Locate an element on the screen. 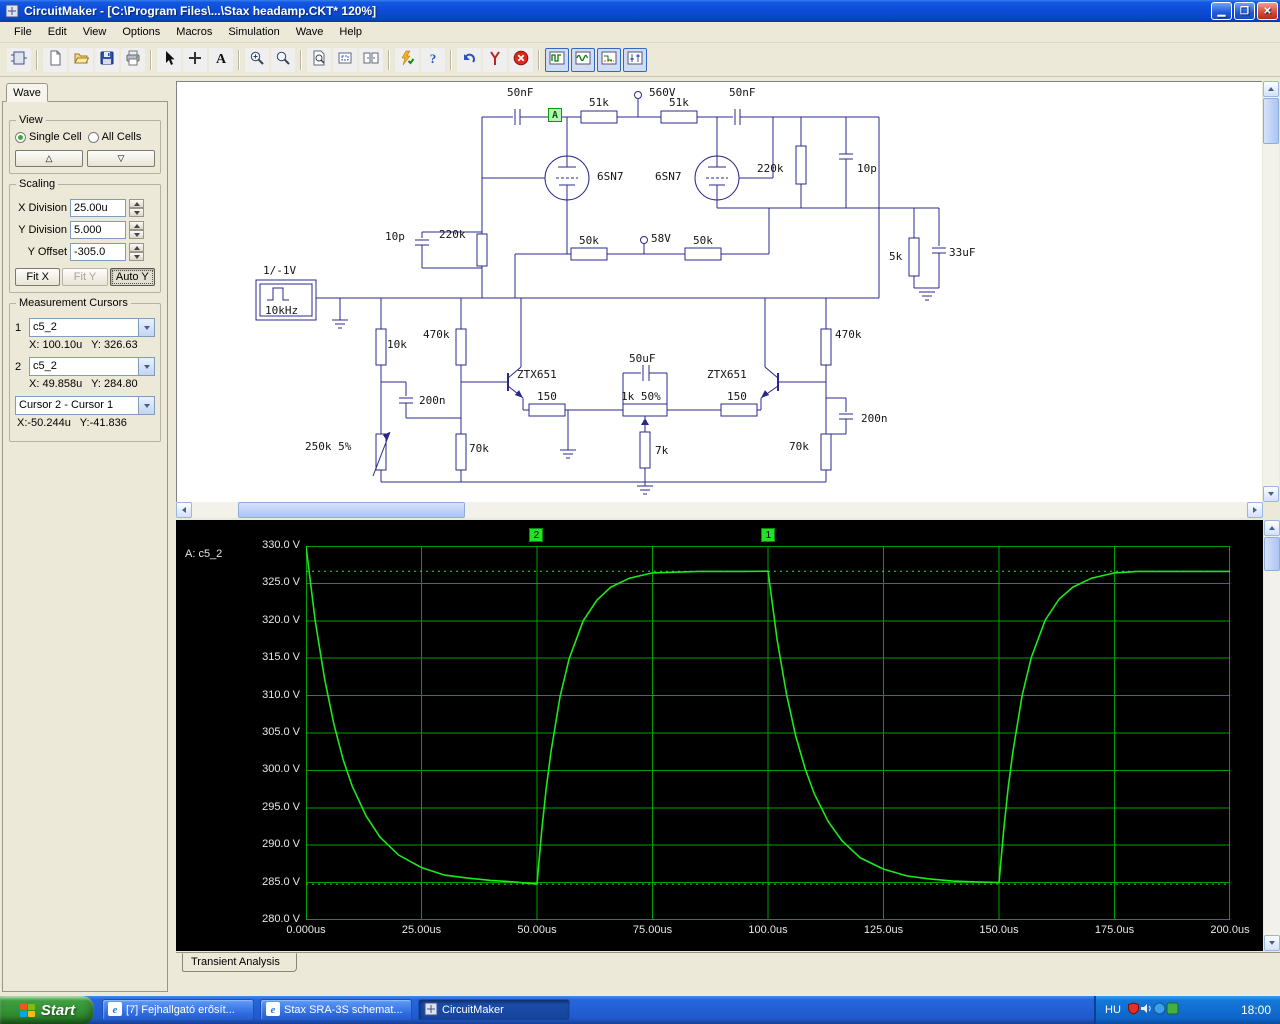 The width and height of the screenshot is (1280, 1024). select-cursor-icon is located at coordinates (169, 59).